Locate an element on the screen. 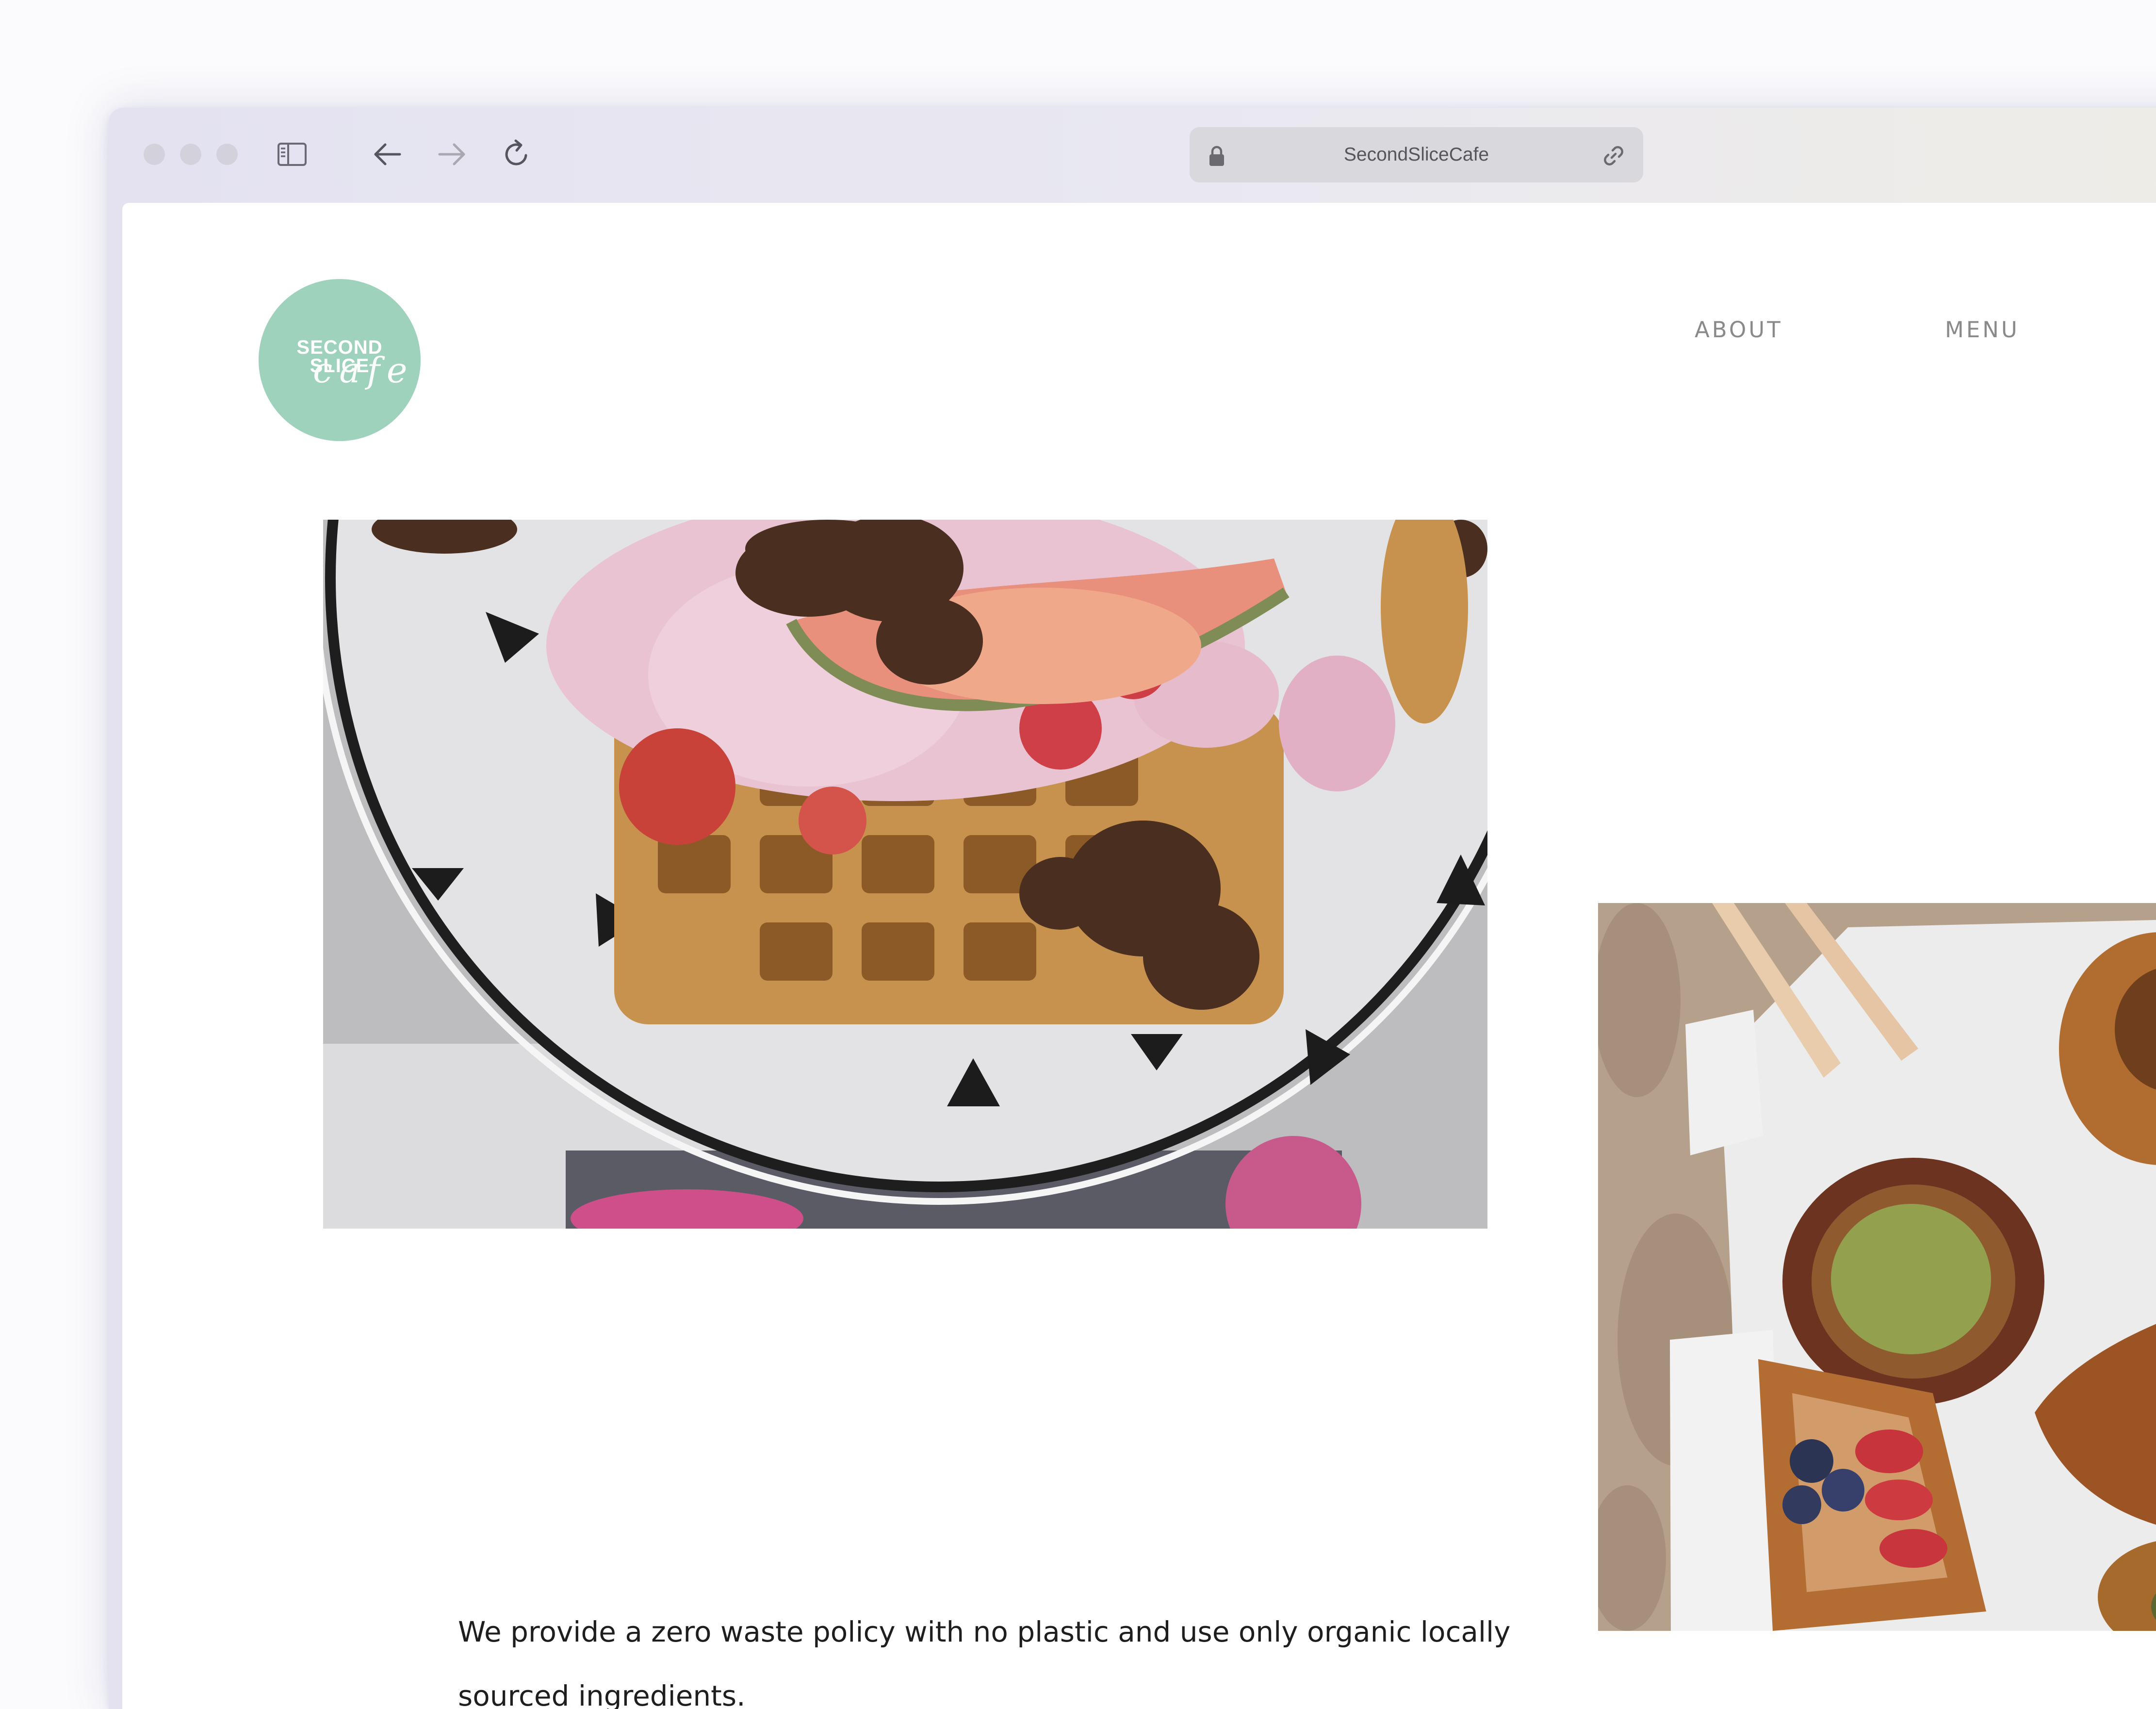 Image resolution: width=2156 pixels, height=1709 pixels. share-link-icon is located at coordinates (1614, 156).